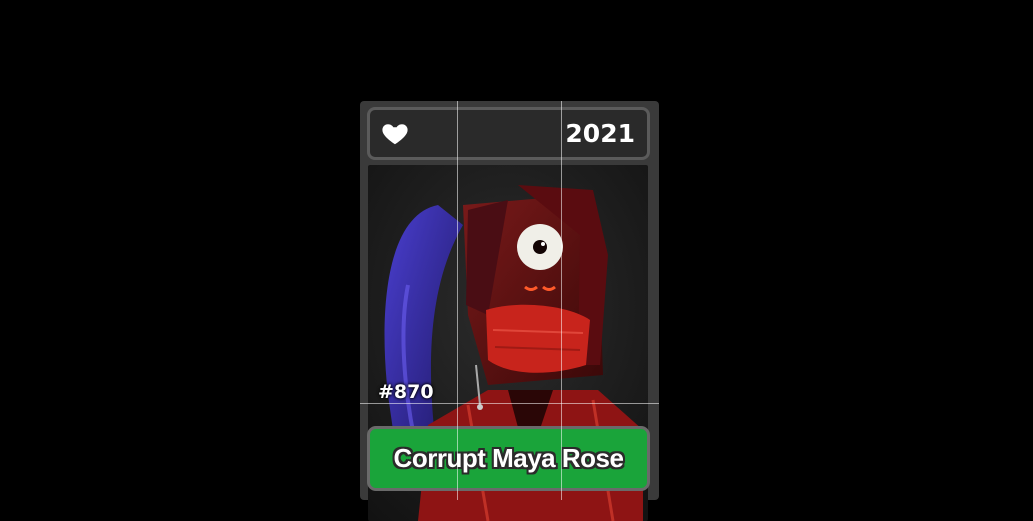  I want to click on favorite-button, so click(395, 133).